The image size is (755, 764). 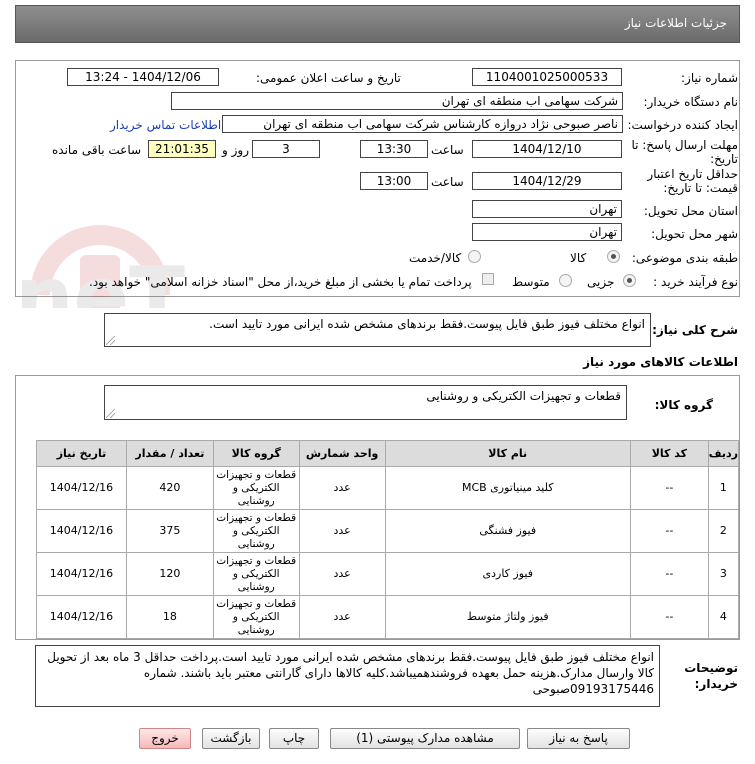 What do you see at coordinates (711, 676) in the screenshot?
I see `buyer-notes-label: توضیحات خریدار:` at bounding box center [711, 676].